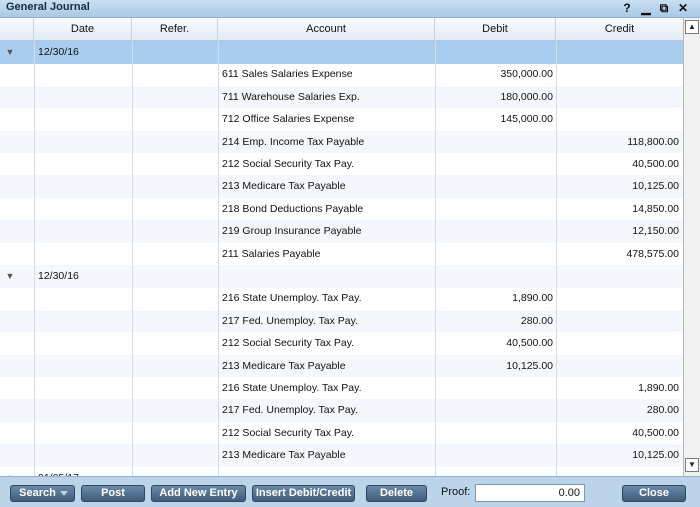  What do you see at coordinates (664, 9) in the screenshot?
I see `restore-icon: ⧉` at bounding box center [664, 9].